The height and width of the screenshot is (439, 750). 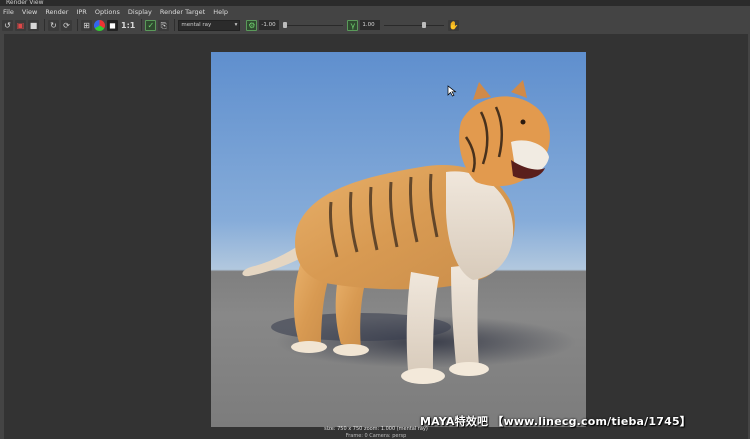 What do you see at coordinates (107, 12) in the screenshot?
I see `menu-options: Options` at bounding box center [107, 12].